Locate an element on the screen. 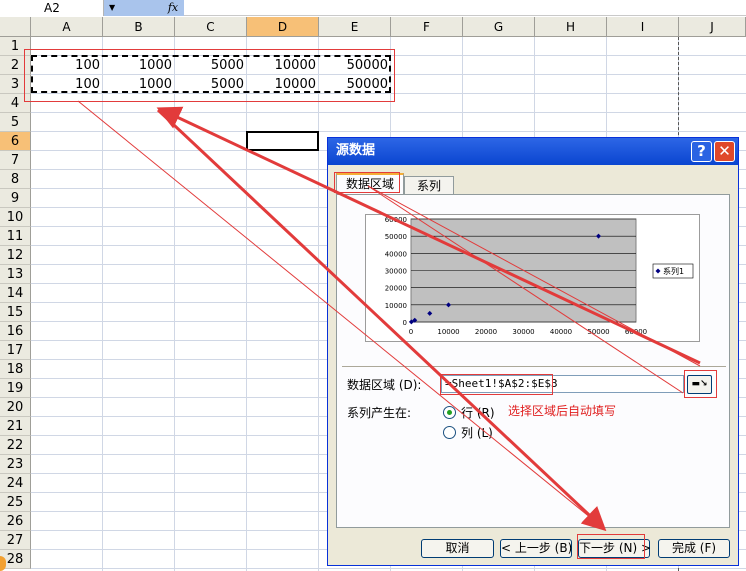 Image resolution: width=746 pixels, height=571 pixels. row-header-21: 21 is located at coordinates (15, 426).